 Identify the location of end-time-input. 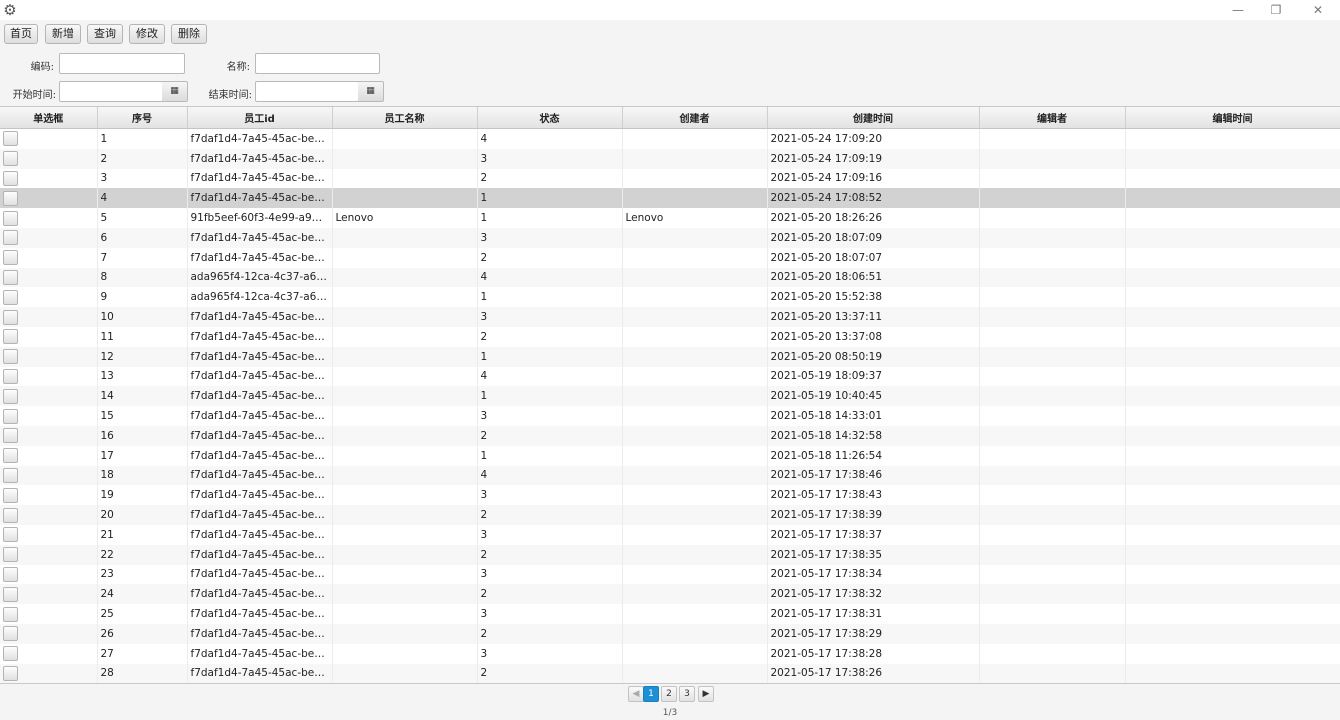
(307, 91).